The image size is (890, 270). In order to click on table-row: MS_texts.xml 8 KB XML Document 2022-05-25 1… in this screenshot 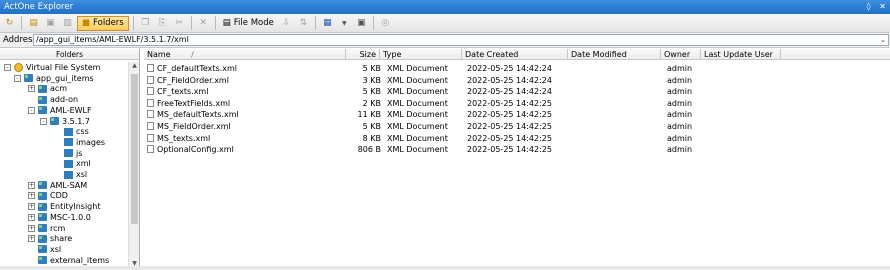, I will do `click(517, 139)`.